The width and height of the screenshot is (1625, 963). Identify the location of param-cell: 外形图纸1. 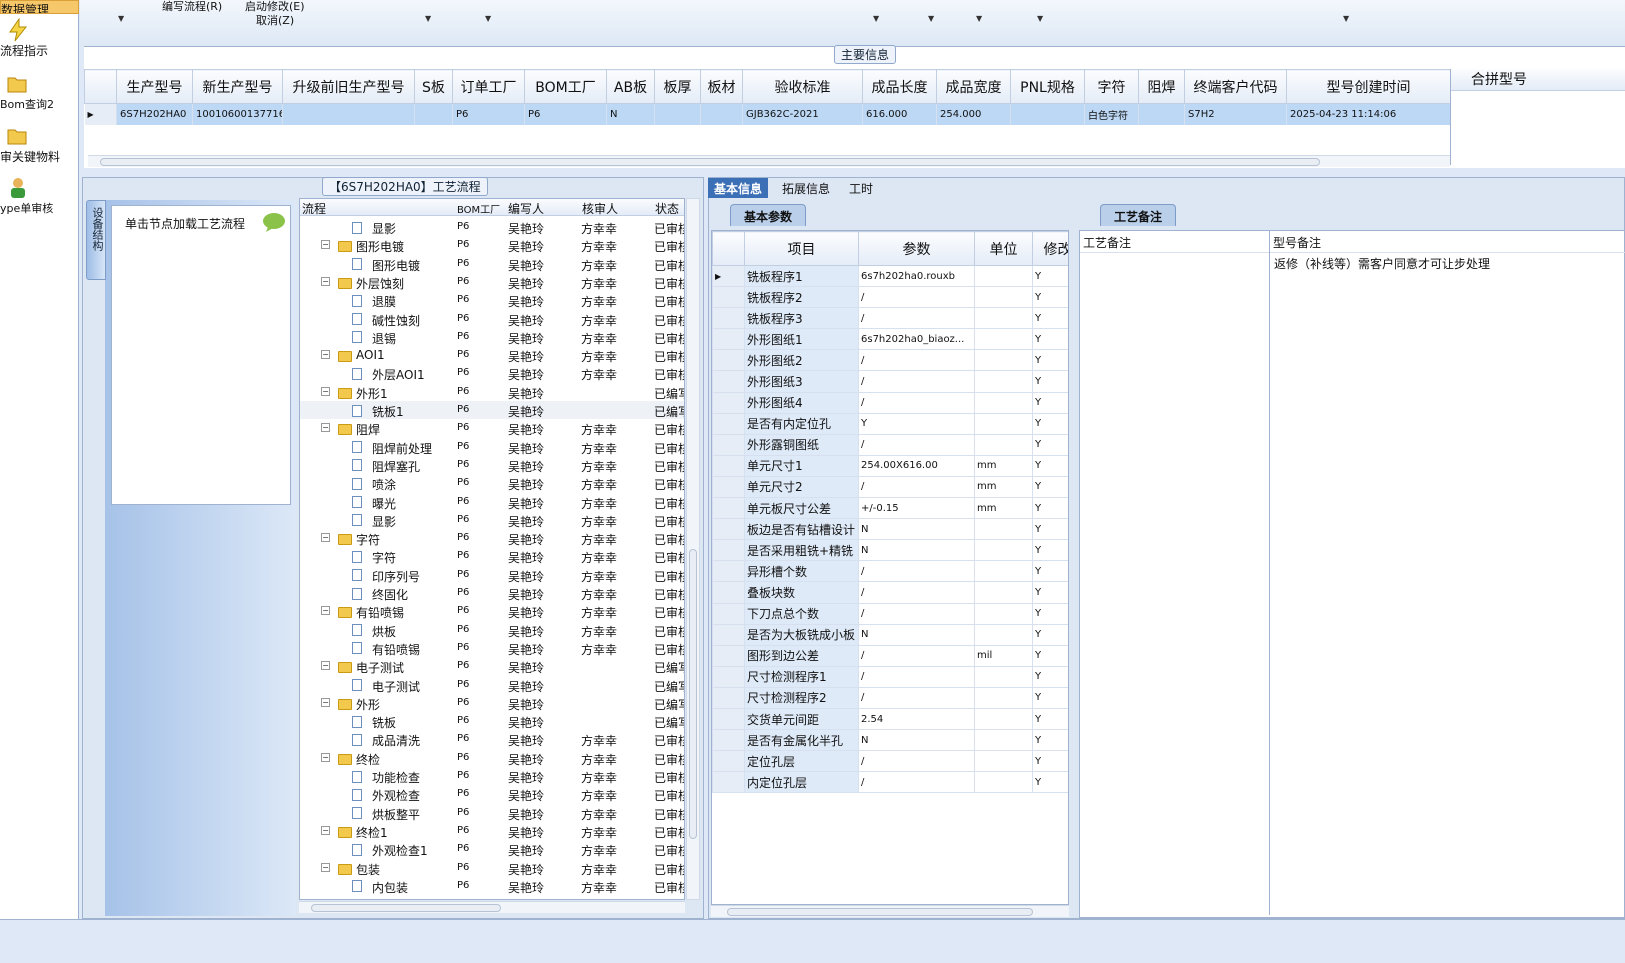
(801, 339).